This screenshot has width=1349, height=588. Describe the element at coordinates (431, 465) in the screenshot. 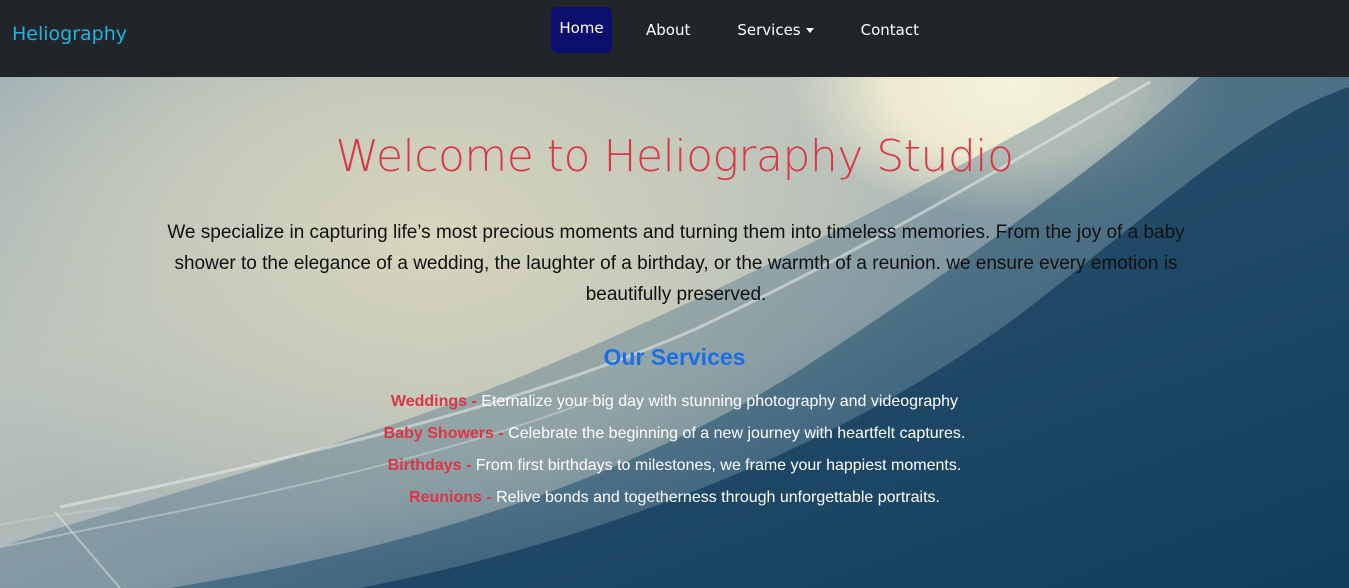

I see `service-name: Birthdays -` at that location.